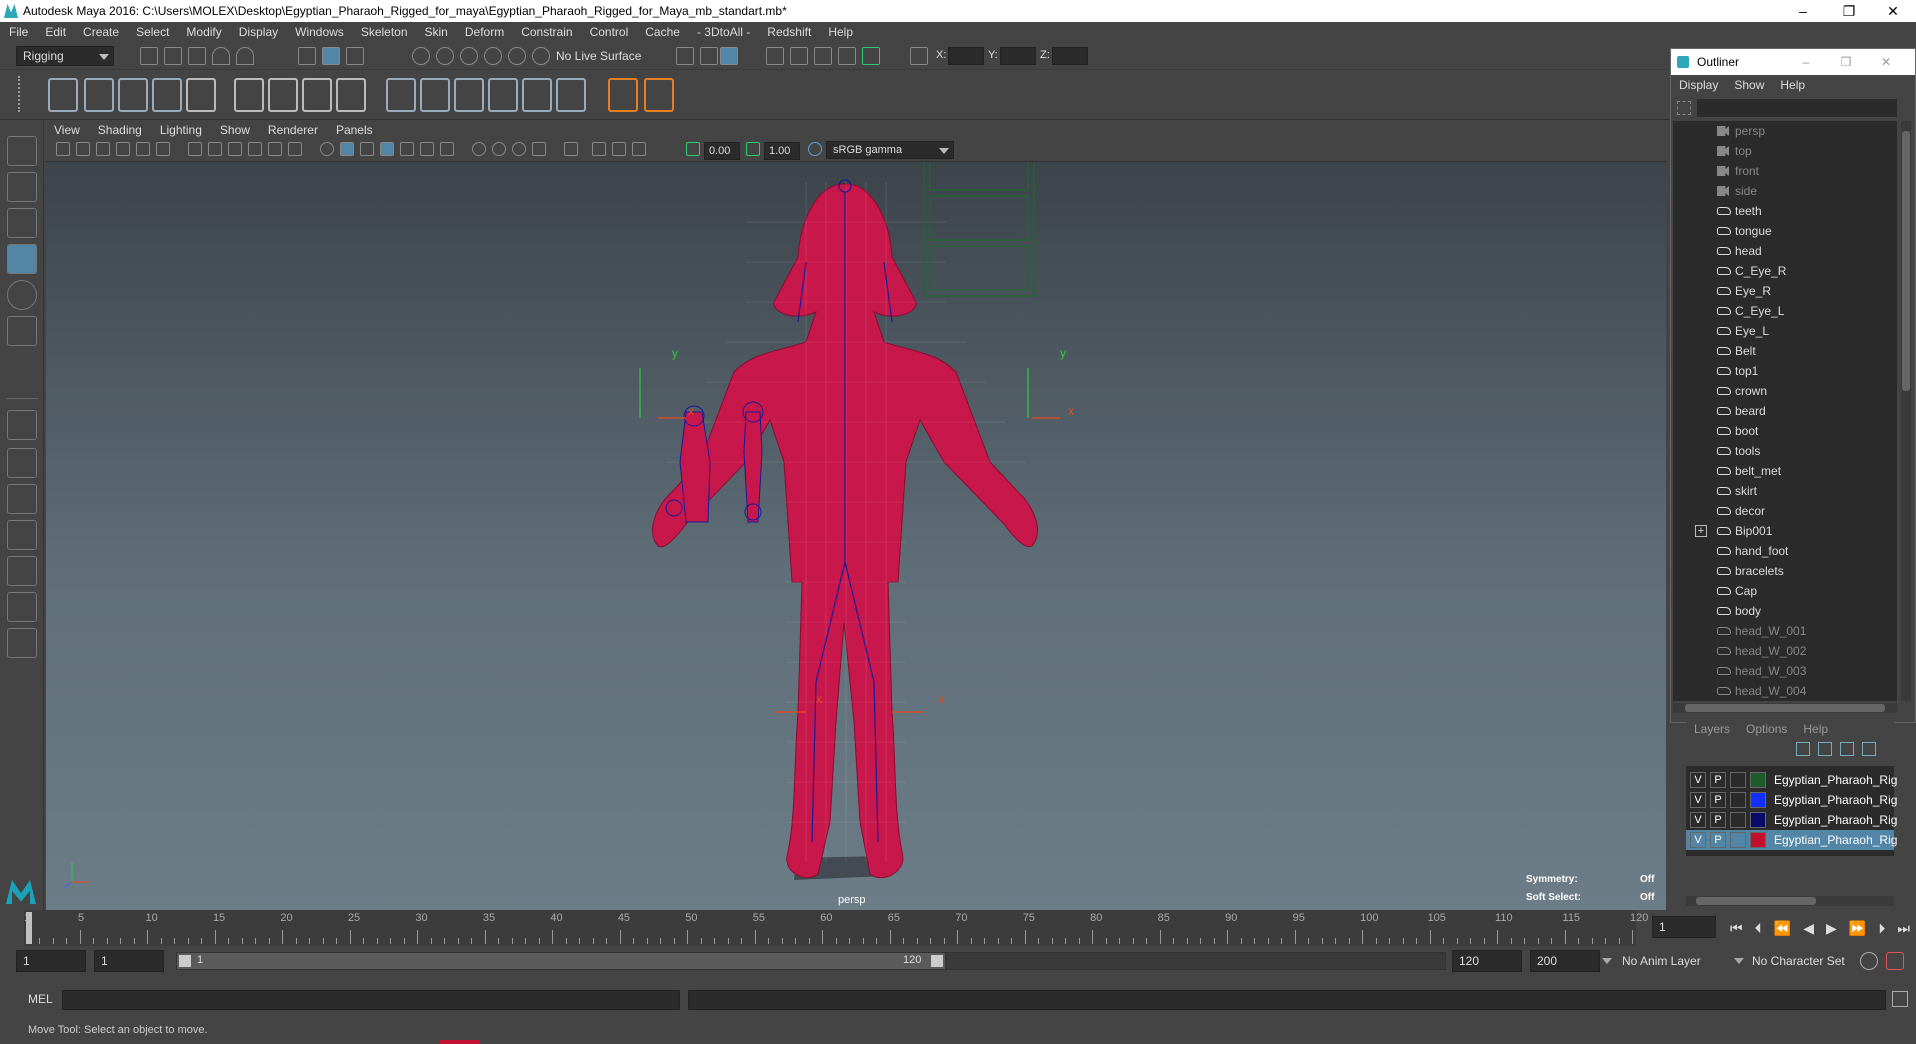 The height and width of the screenshot is (1044, 1916). I want to click on paint-weights-icon, so click(283, 95).